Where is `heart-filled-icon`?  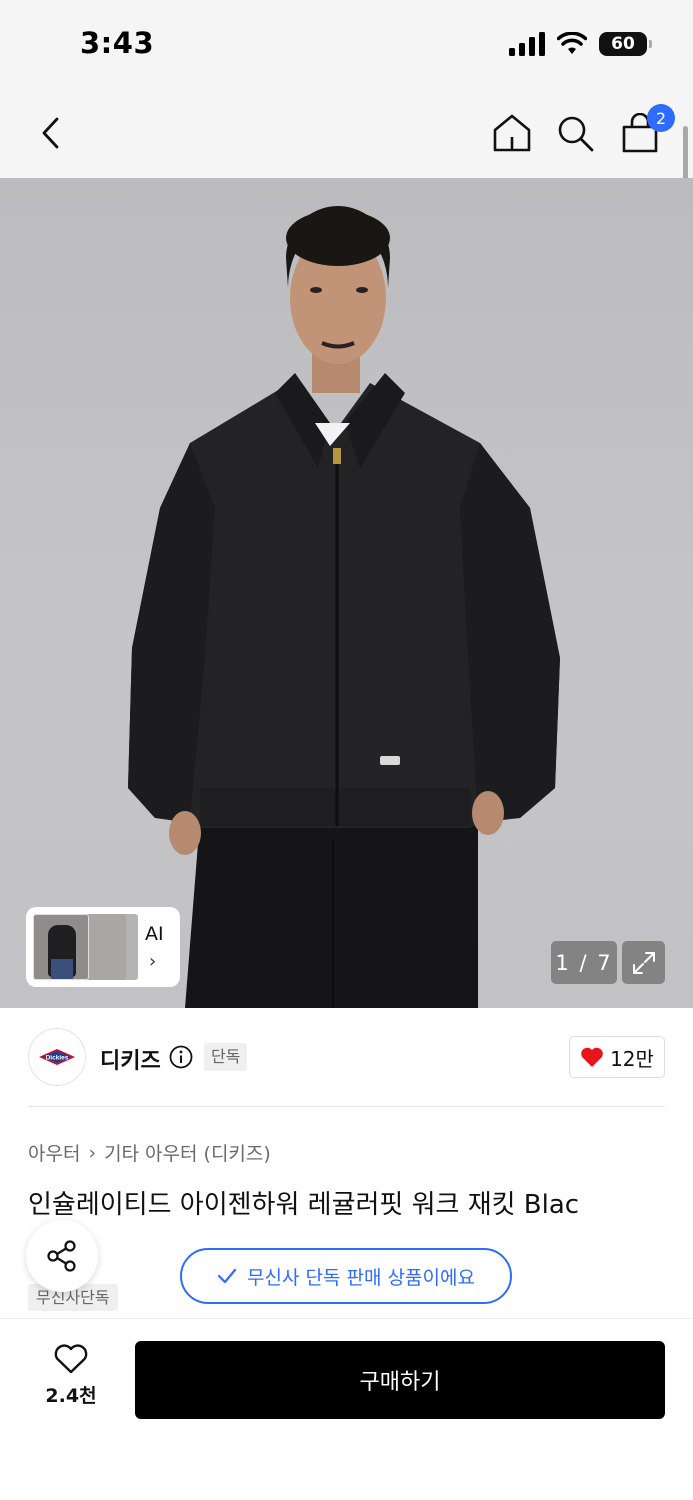
heart-filled-icon is located at coordinates (592, 1057).